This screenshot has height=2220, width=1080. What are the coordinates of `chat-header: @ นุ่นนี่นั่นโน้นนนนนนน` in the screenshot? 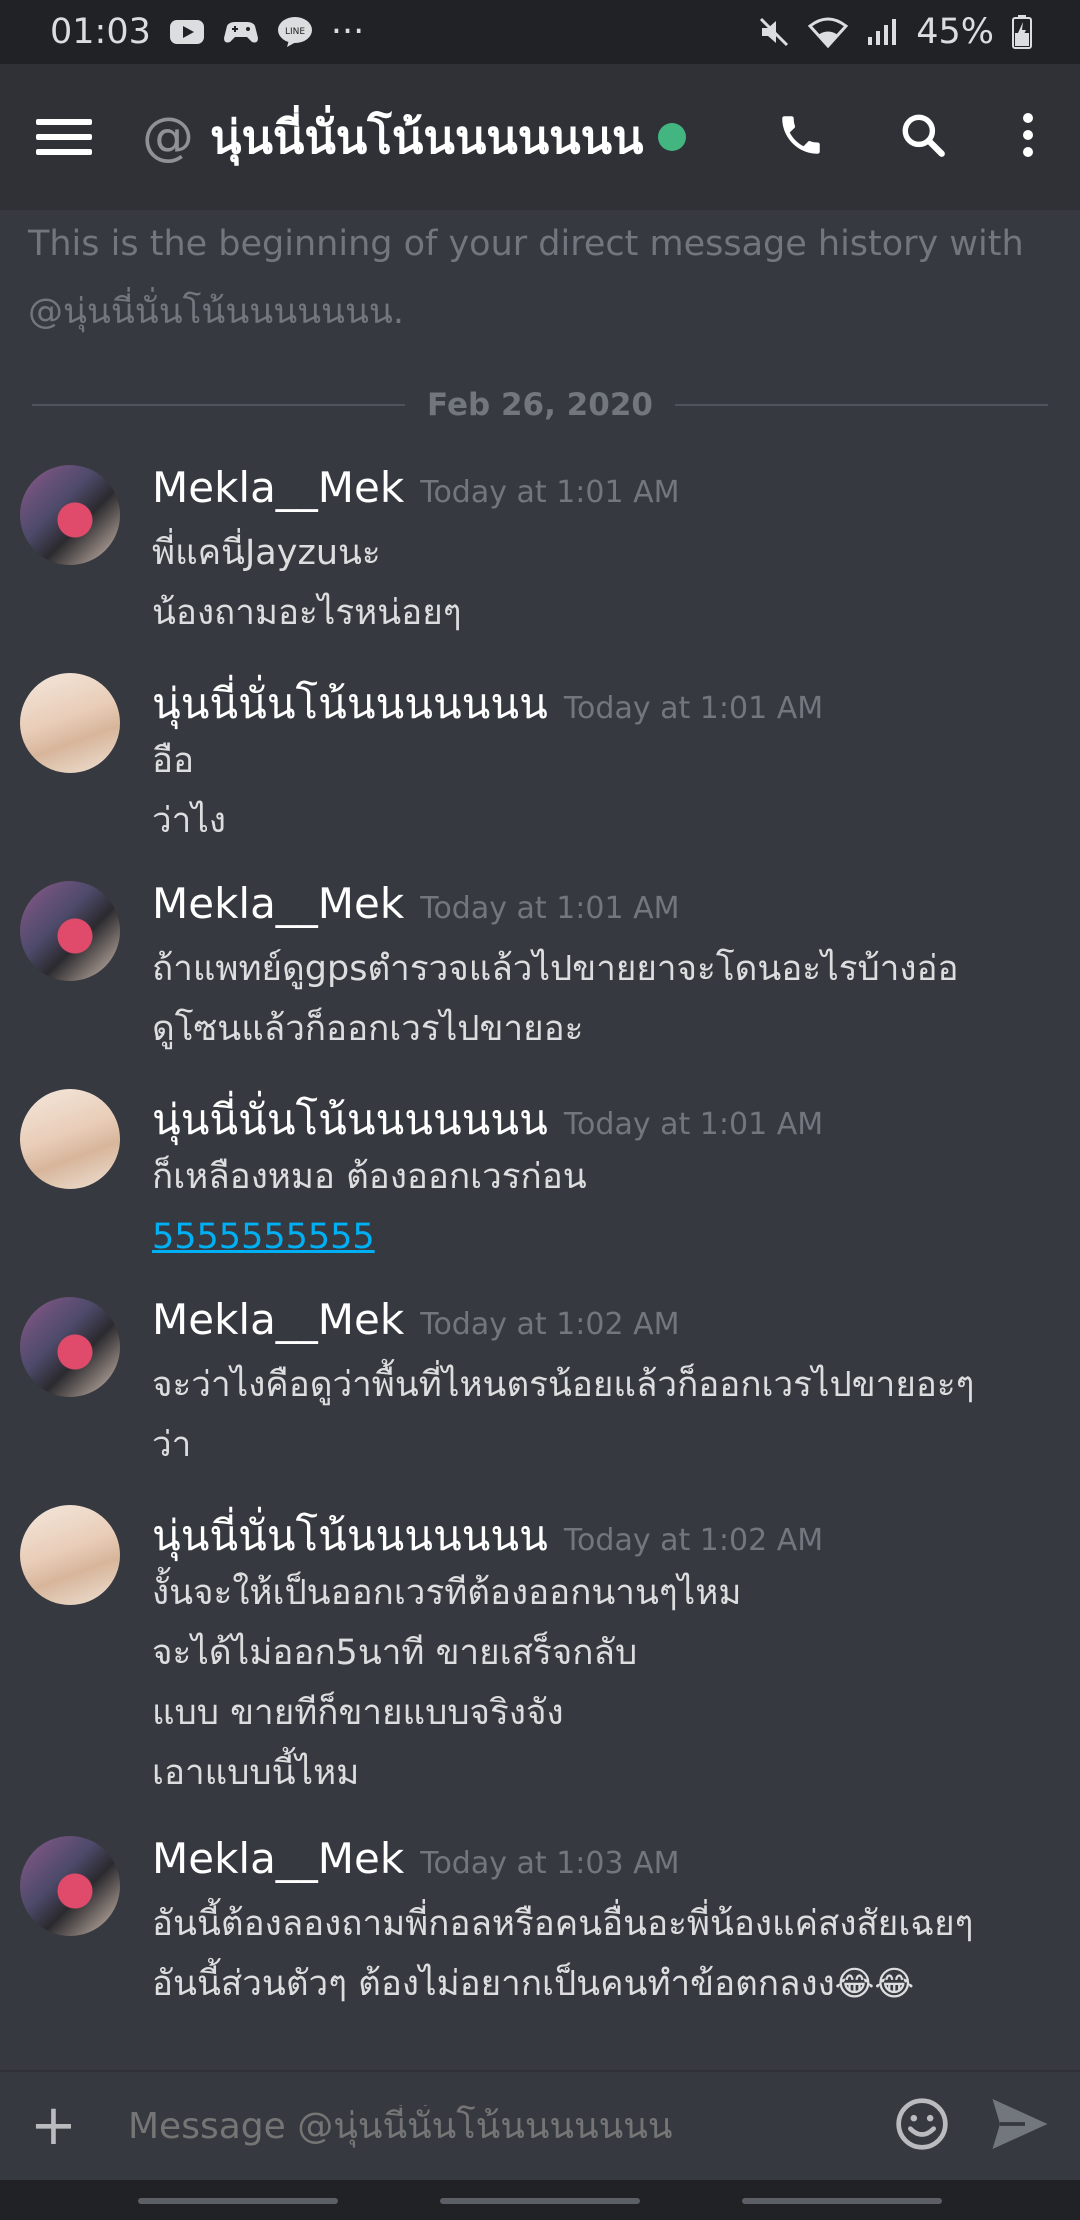 It's located at (540, 137).